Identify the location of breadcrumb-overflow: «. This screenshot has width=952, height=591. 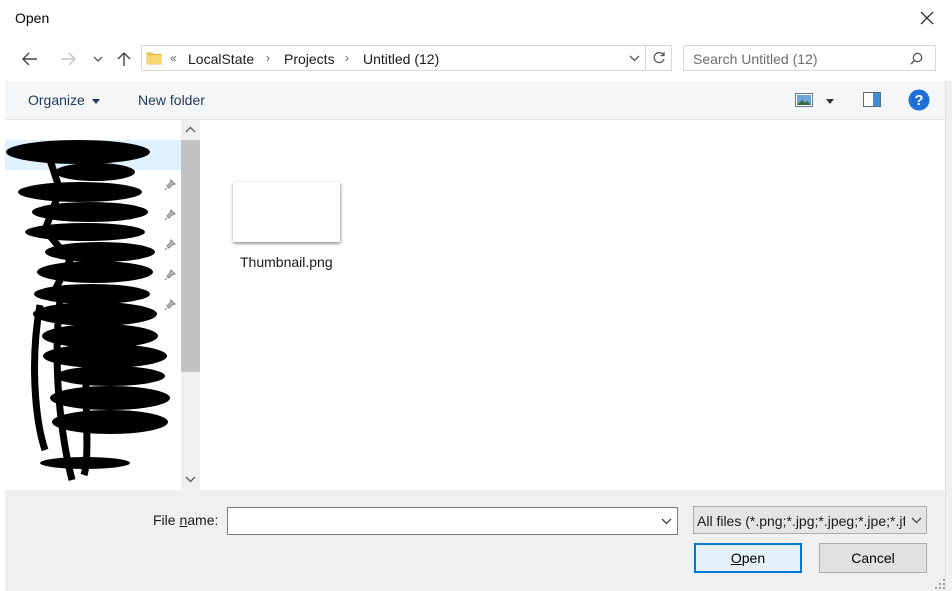
(173, 58).